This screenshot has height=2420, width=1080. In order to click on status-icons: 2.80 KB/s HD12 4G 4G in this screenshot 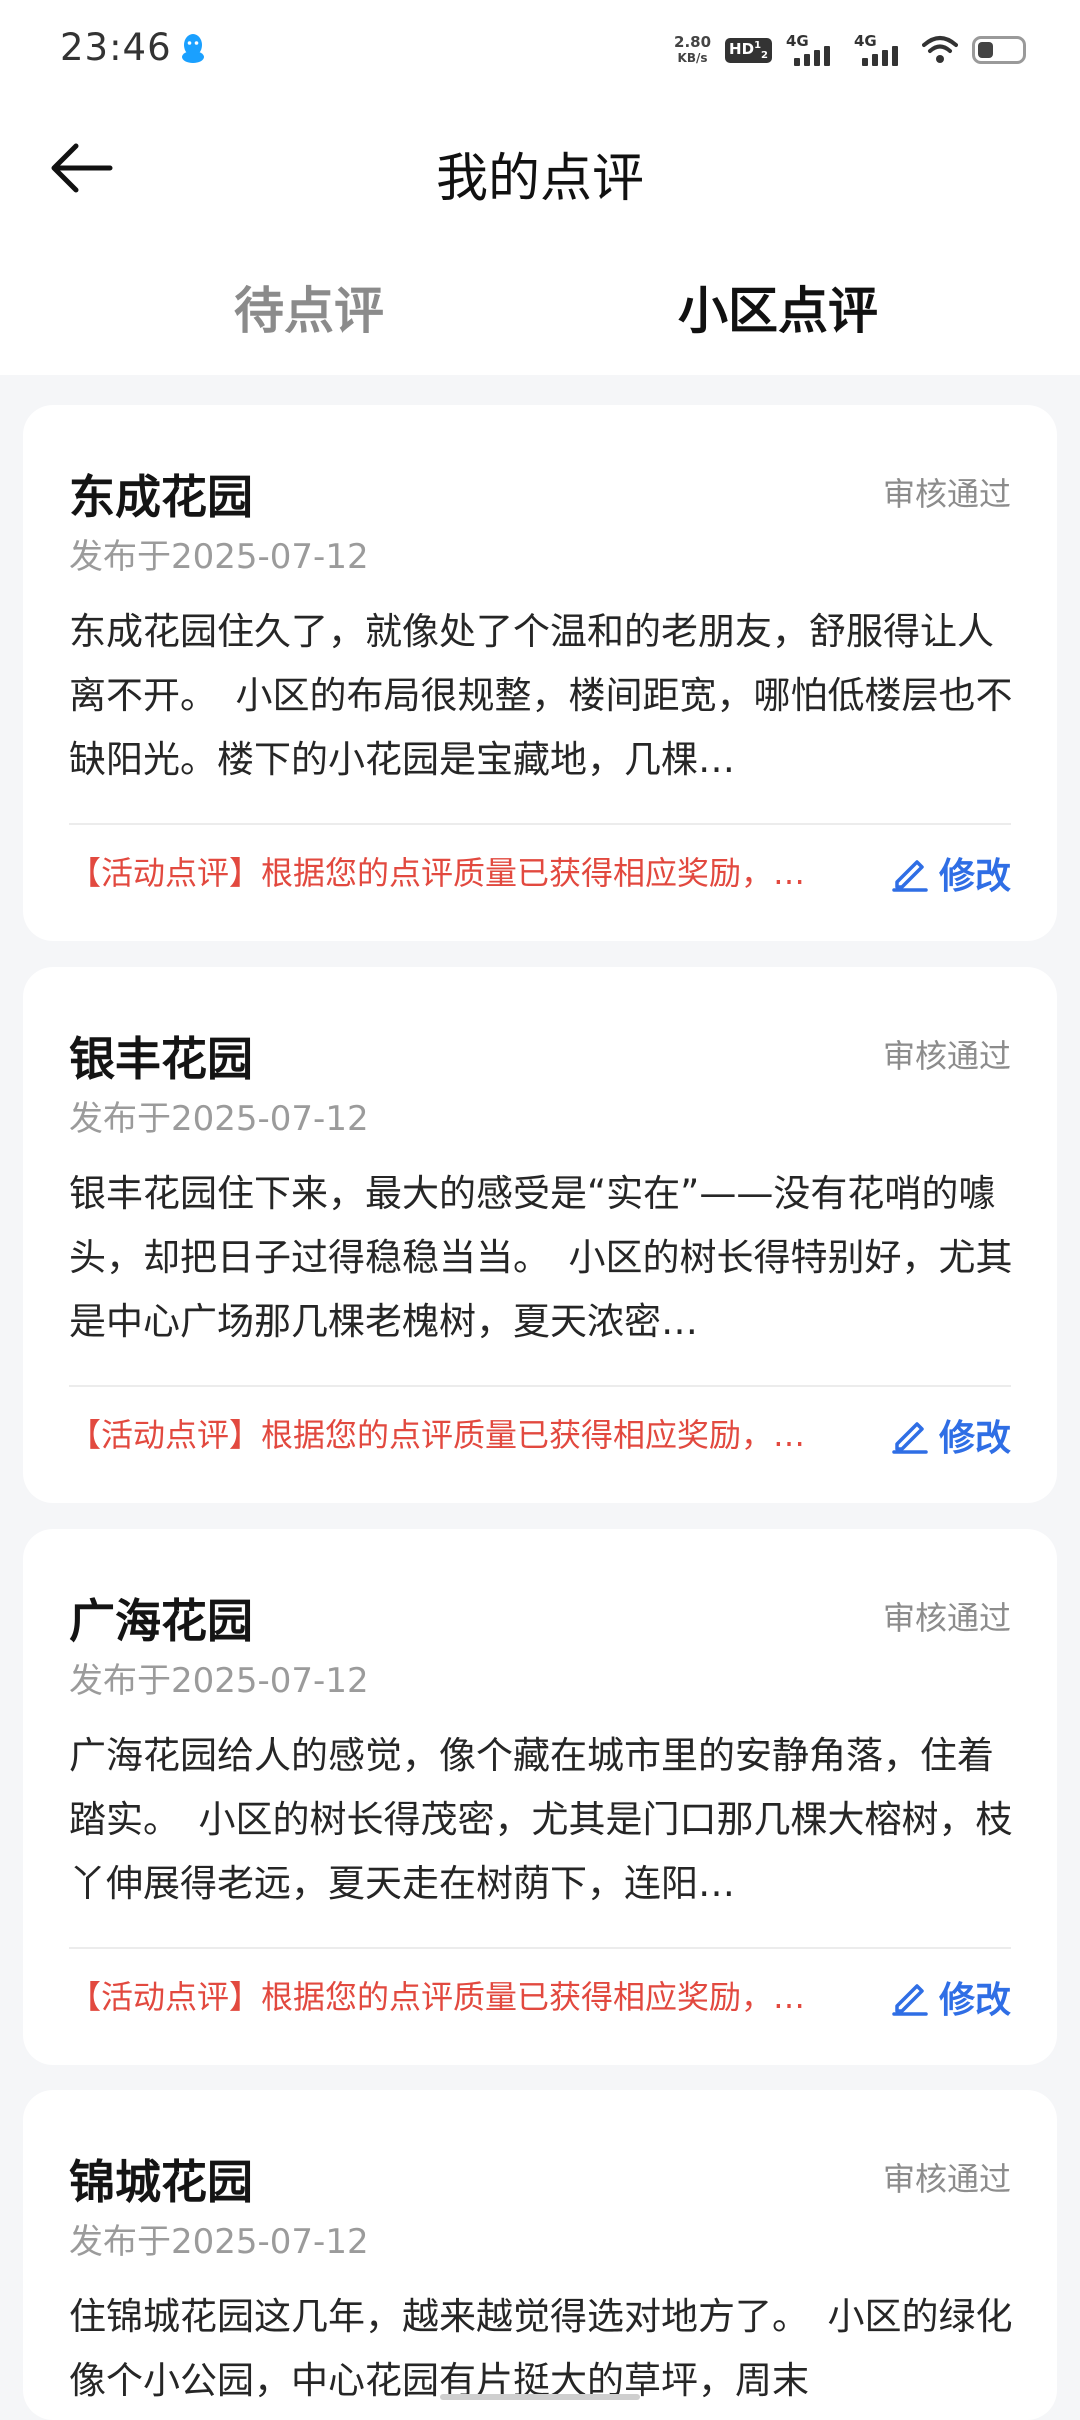, I will do `click(850, 50)`.